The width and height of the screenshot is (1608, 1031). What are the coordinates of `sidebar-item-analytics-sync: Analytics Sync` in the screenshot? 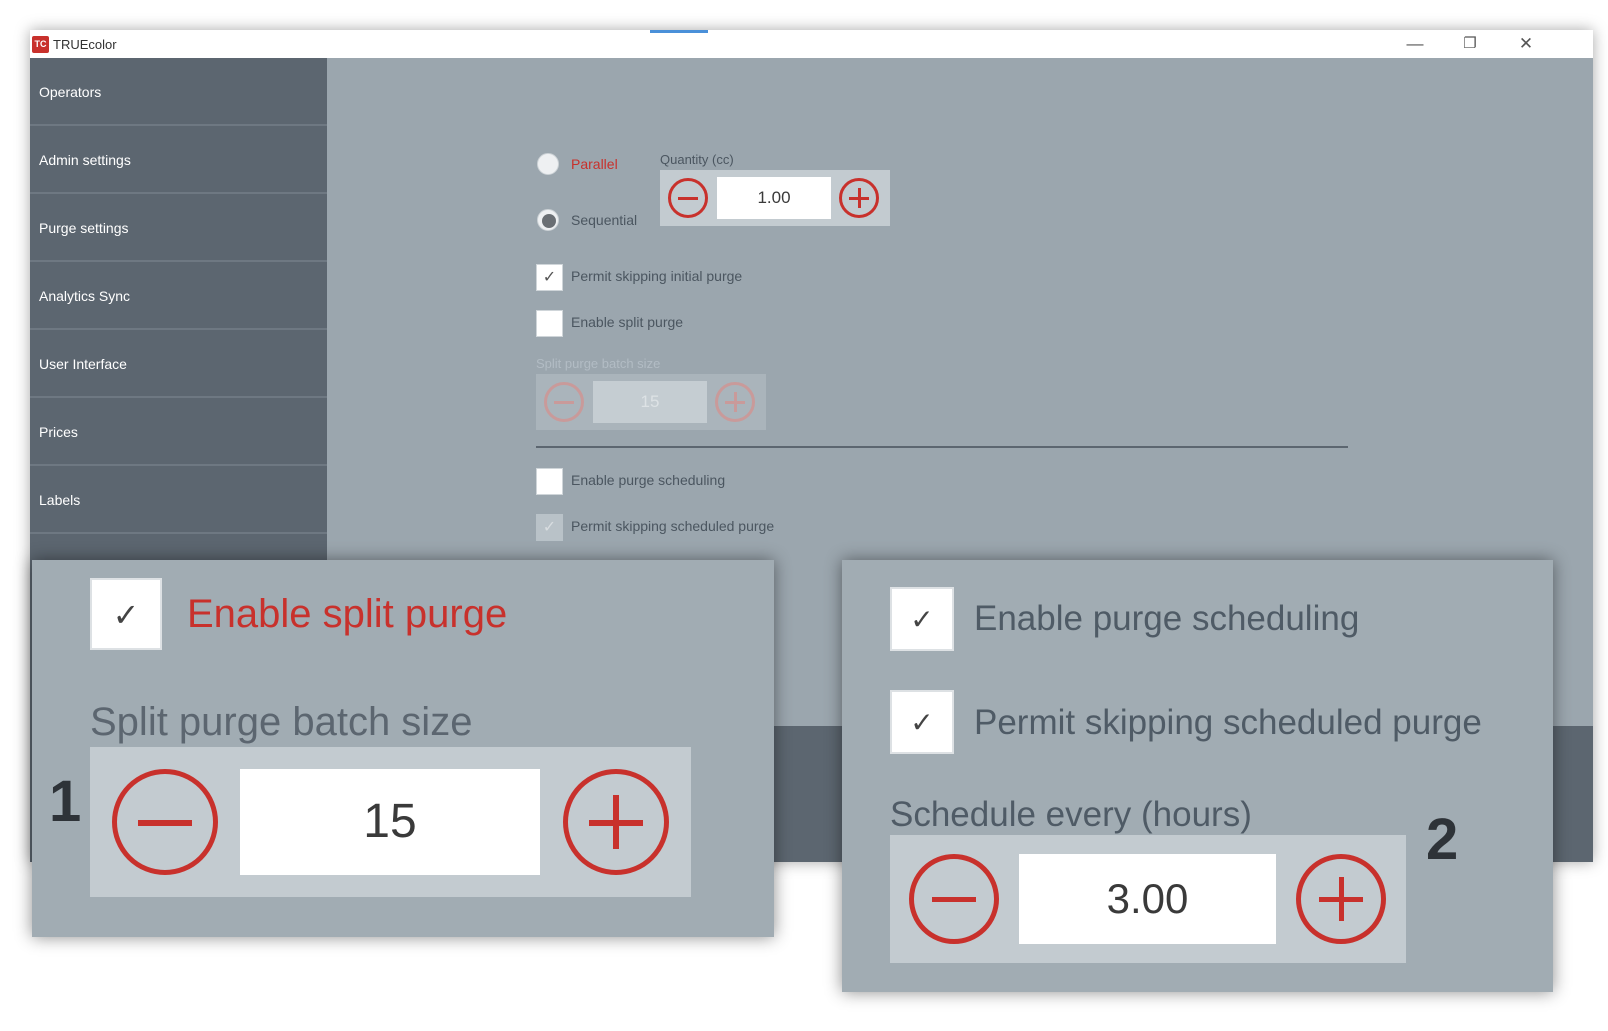 It's located at (178, 296).